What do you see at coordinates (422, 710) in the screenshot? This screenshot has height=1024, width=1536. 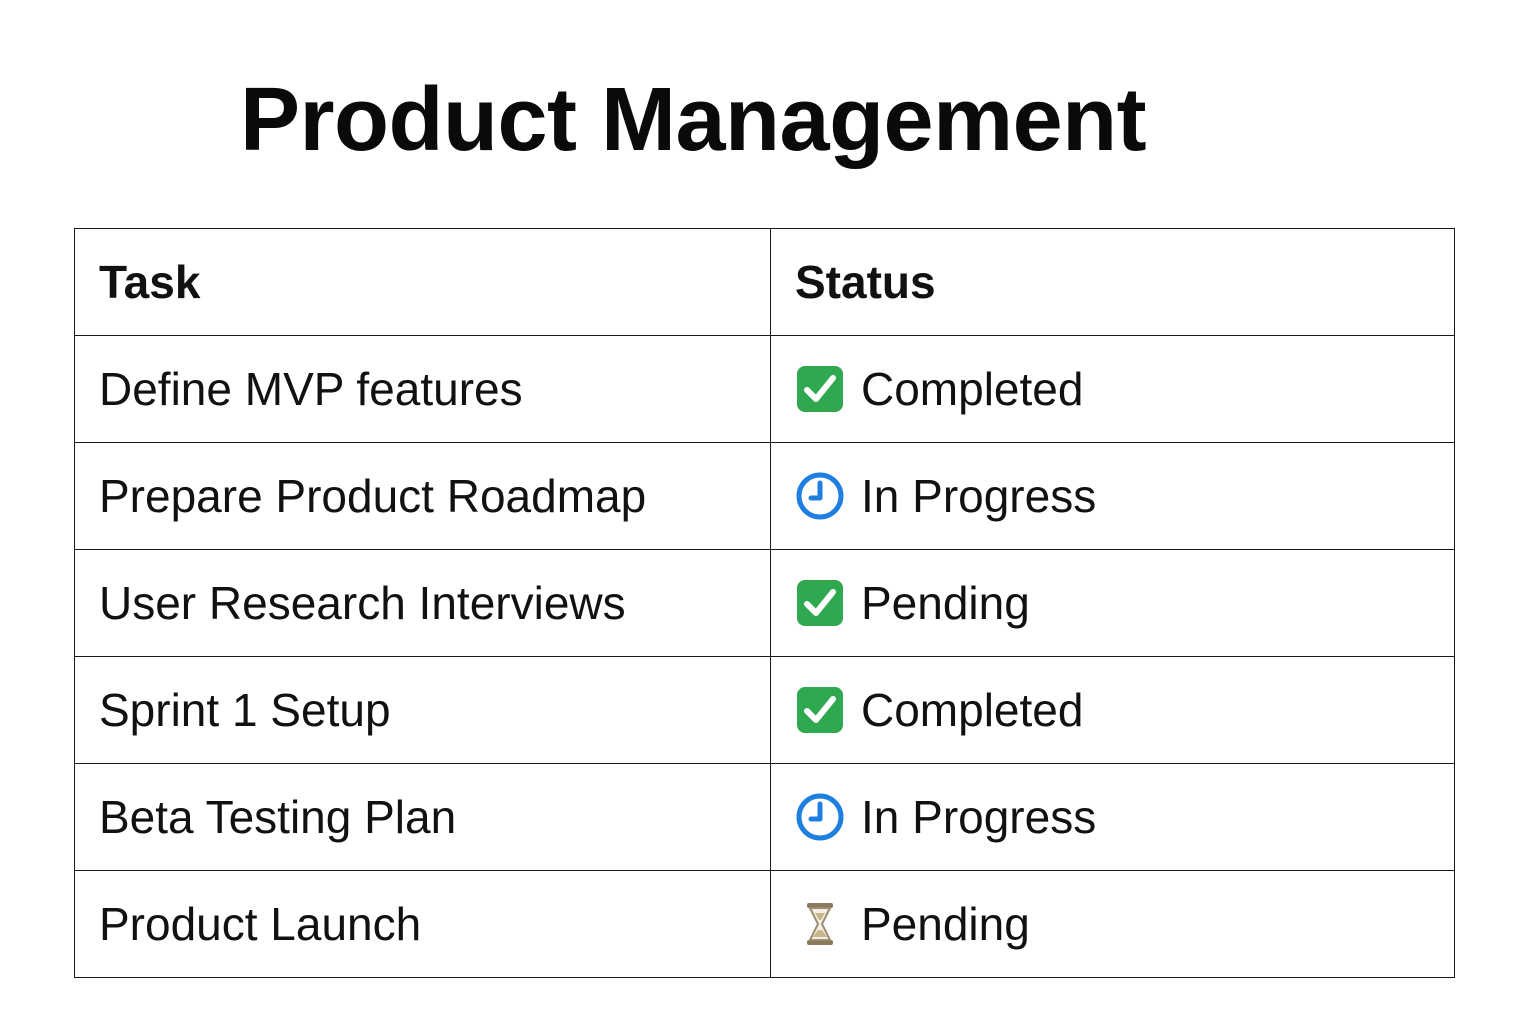 I see `task-cell: Sprint 1 Setup` at bounding box center [422, 710].